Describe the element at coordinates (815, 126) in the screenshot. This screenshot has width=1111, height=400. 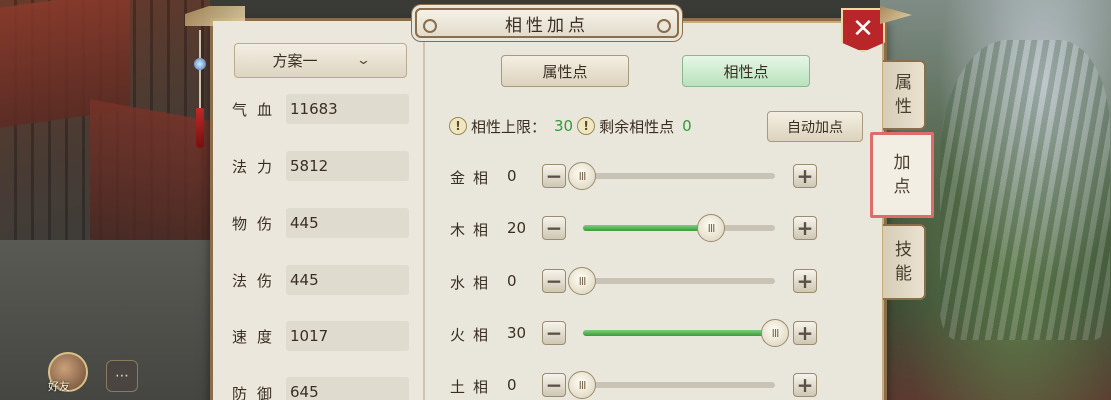
I see `auto-allocate-button: 自动加点` at that location.